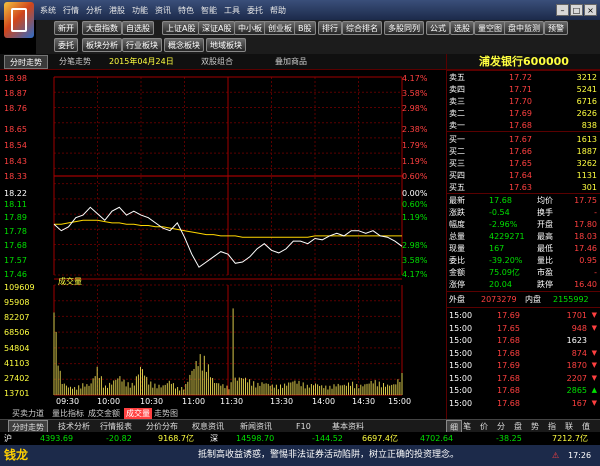 The width and height of the screenshot is (600, 466). I want to click on minimize-button: –, so click(562, 10).